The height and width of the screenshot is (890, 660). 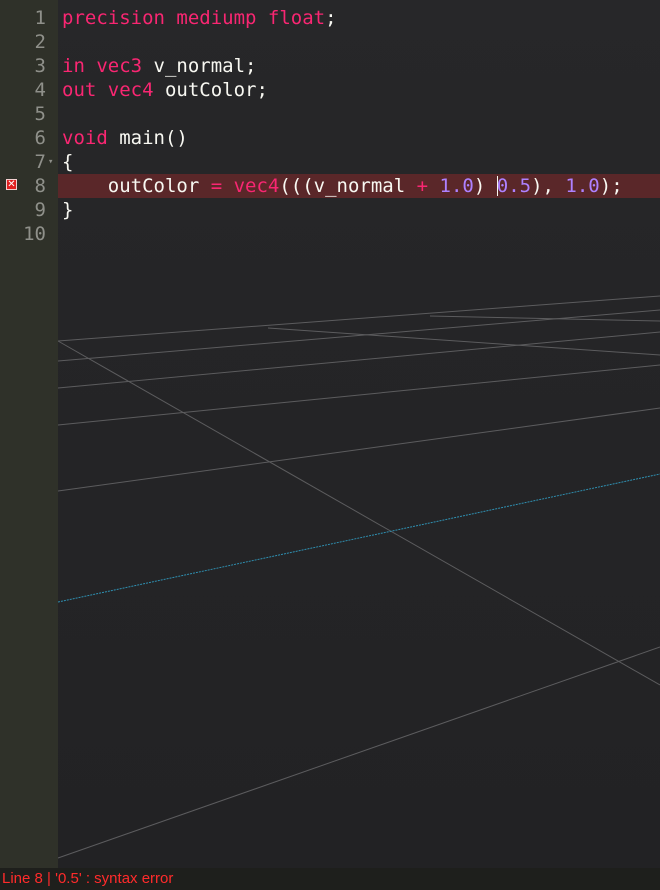 I want to click on code-token: {, so click(x=68, y=162).